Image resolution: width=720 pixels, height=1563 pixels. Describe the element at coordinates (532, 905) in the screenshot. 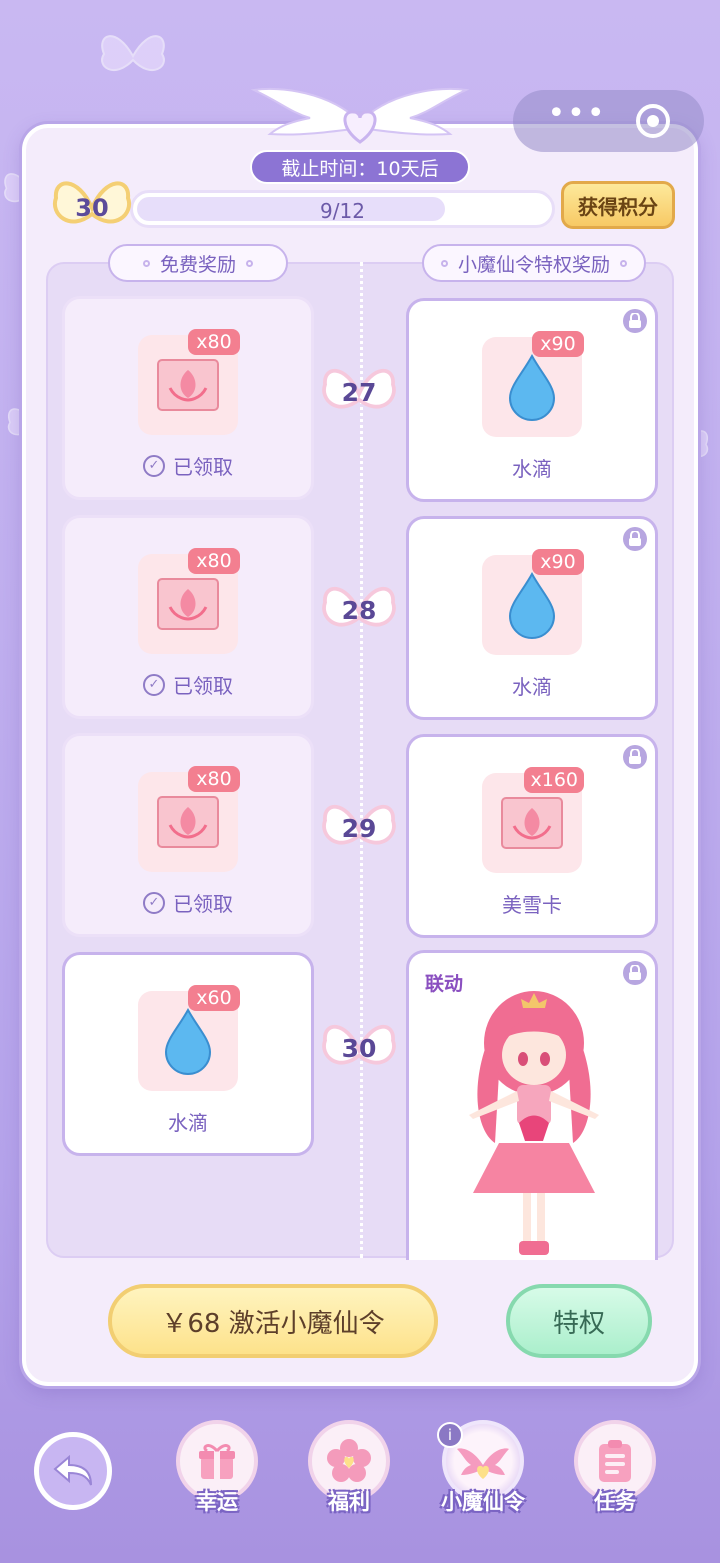

I see `reward-name: 美雪卡` at that location.